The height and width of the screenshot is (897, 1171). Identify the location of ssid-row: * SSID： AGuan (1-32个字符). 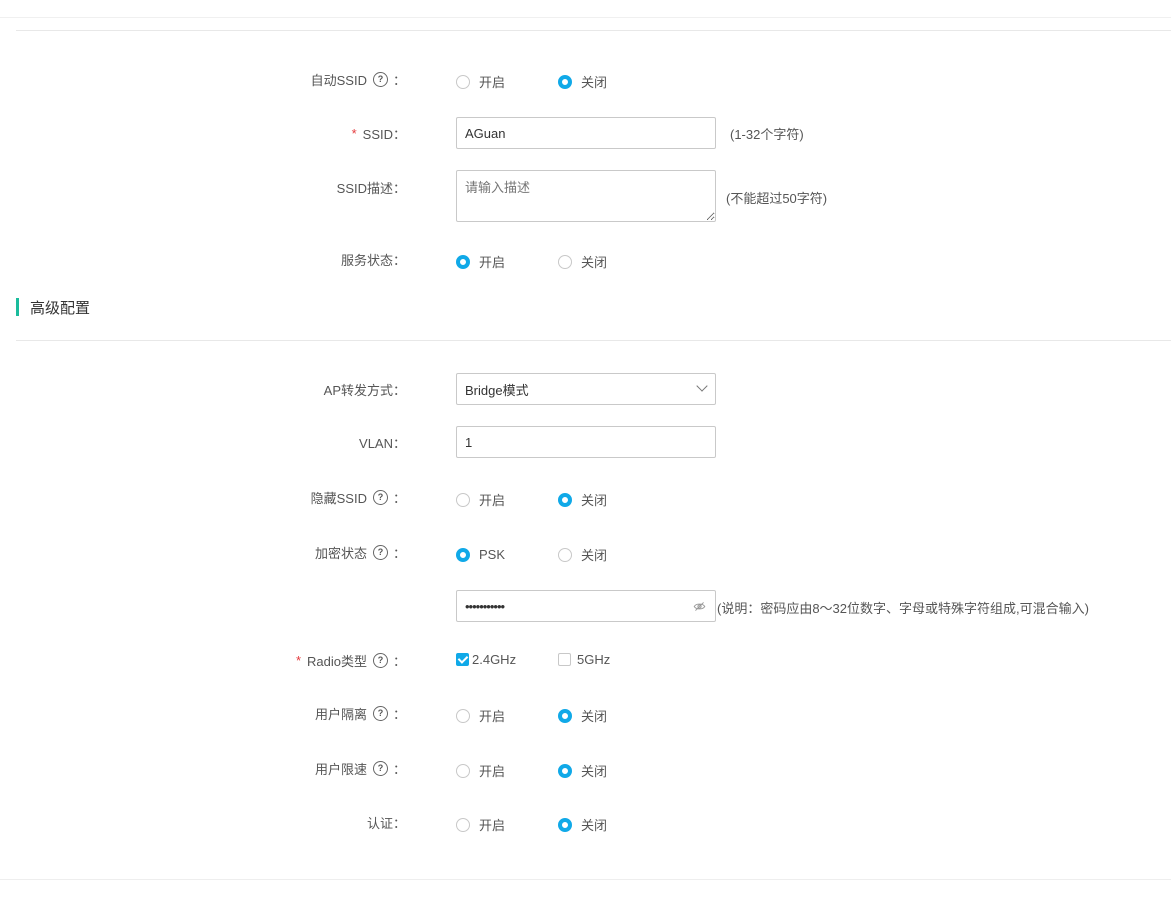
(585, 133).